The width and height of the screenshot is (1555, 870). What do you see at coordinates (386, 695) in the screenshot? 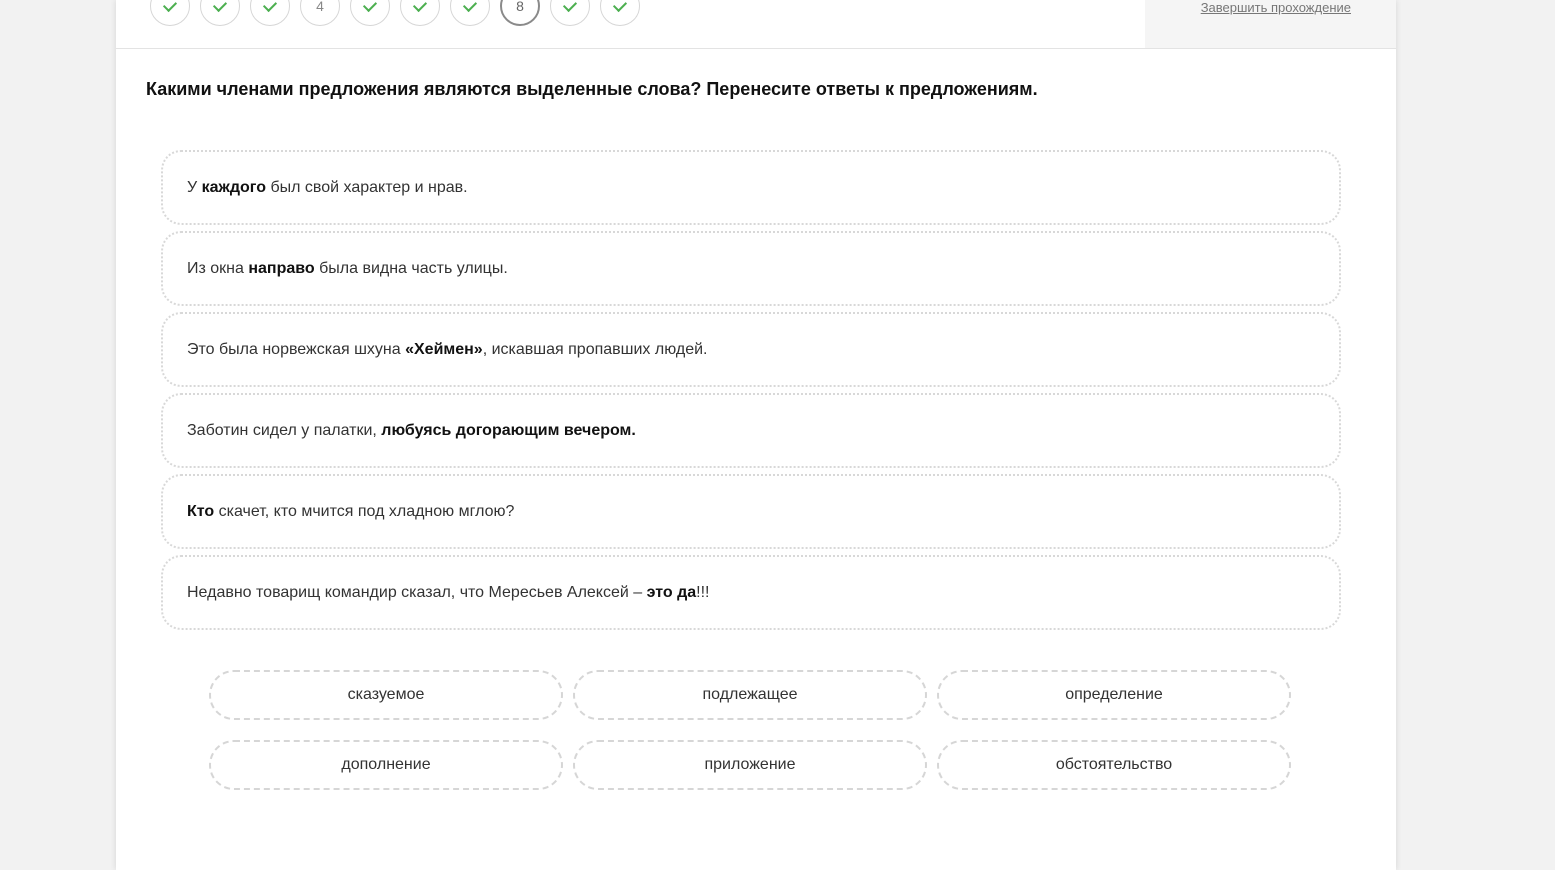
I see `answer-chip-predicate: сказуемое` at bounding box center [386, 695].